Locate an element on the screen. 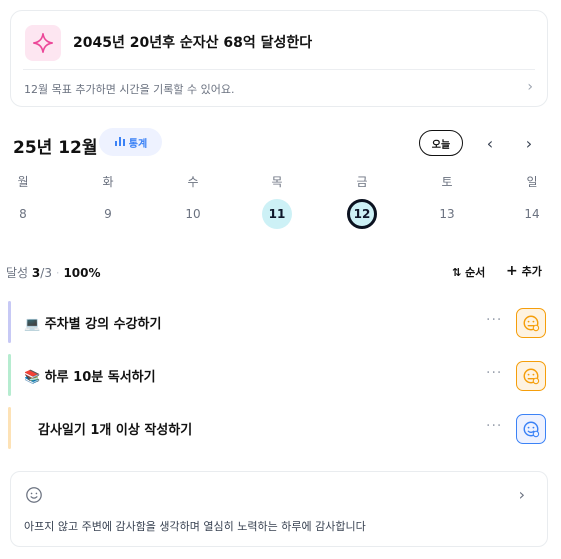  today-button: 오늘 is located at coordinates (441, 143).